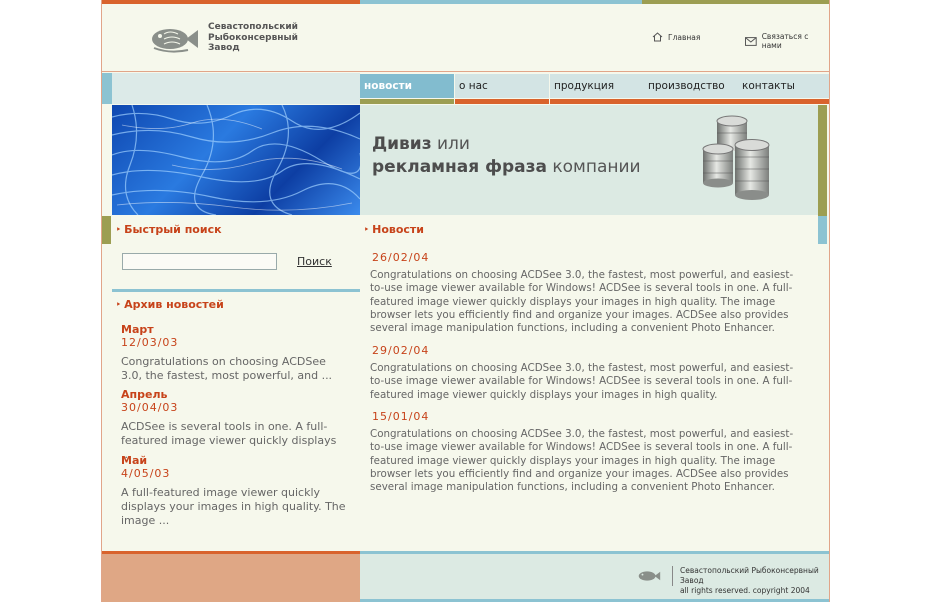 The width and height of the screenshot is (935, 602). I want to click on left-accent-olive, so click(106, 230).